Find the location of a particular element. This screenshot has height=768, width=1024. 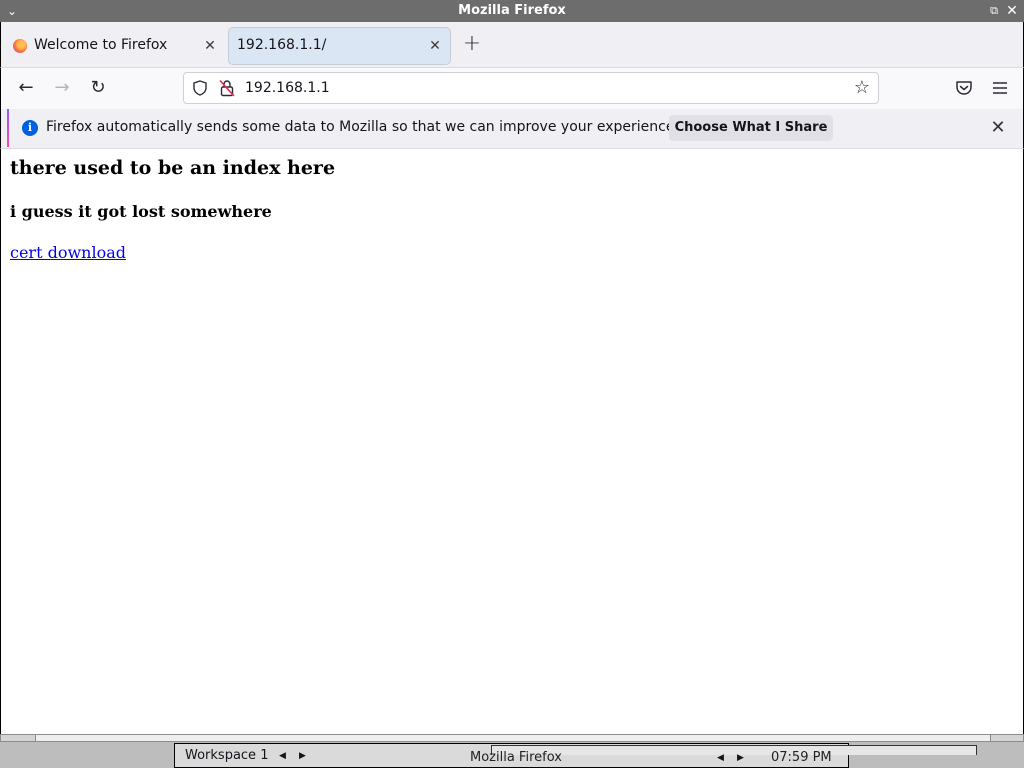

window-title: Mozilla Firefox is located at coordinates (512, 10).